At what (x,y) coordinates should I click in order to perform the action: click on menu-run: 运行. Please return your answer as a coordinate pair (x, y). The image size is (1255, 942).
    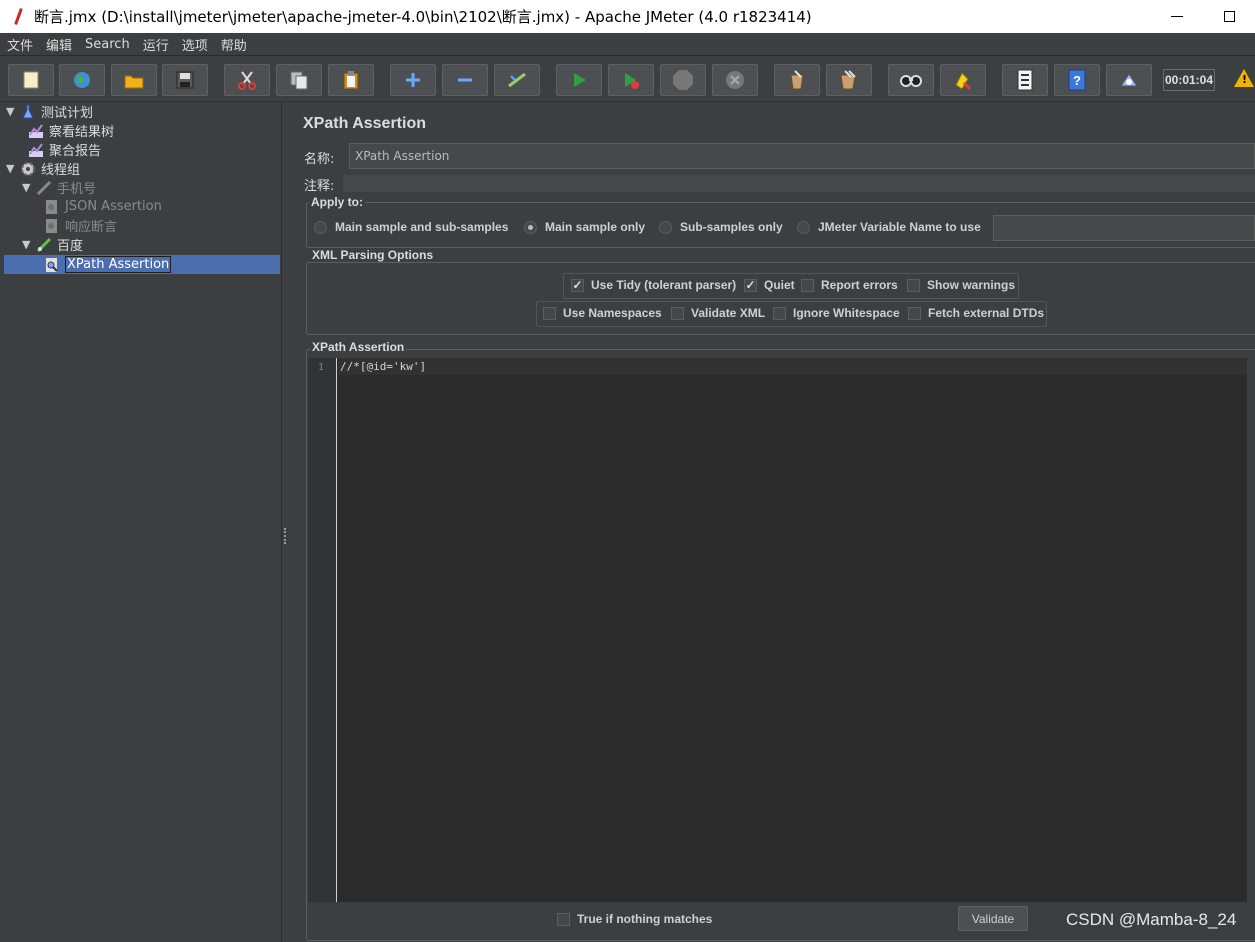
    Looking at the image, I should click on (155, 44).